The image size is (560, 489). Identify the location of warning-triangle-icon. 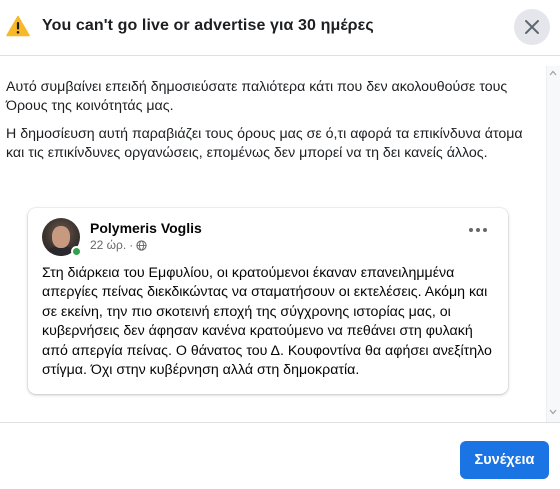
(18, 26).